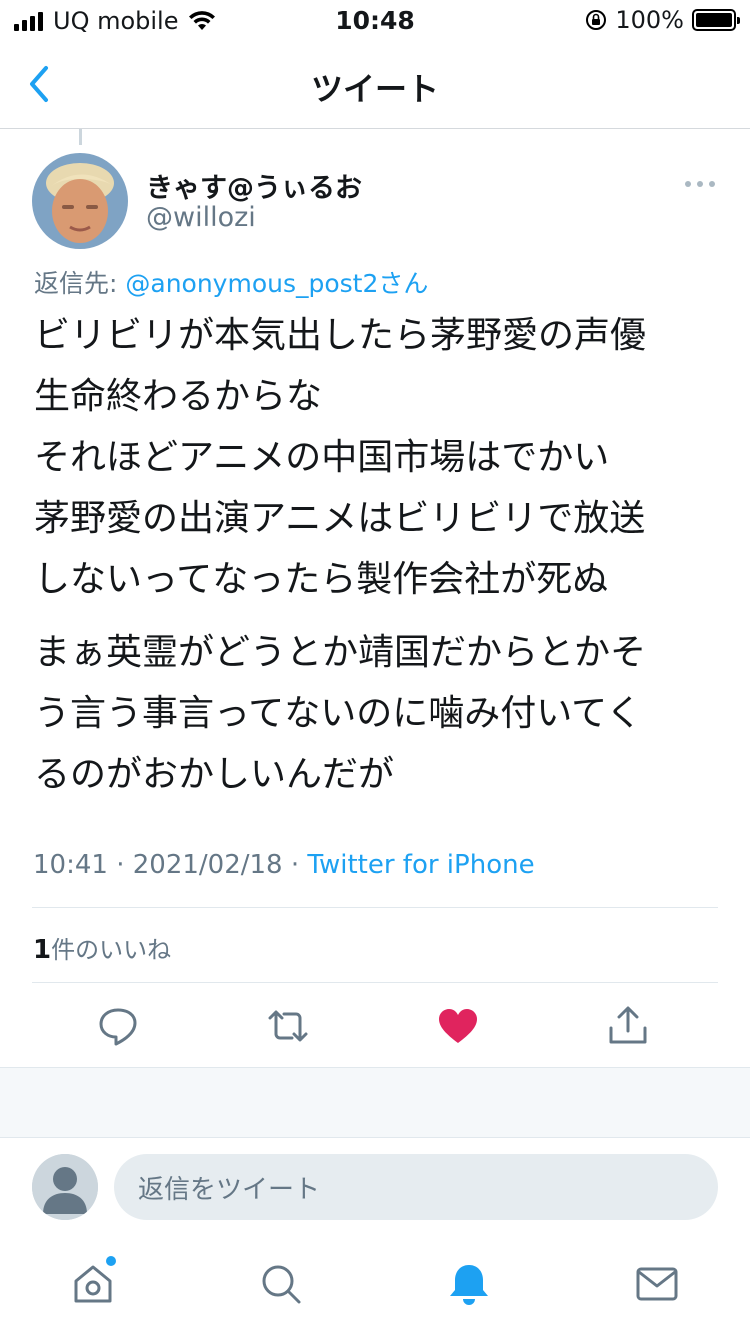 The image size is (750, 1334). I want to click on tweet-time: 10:41, so click(70, 865).